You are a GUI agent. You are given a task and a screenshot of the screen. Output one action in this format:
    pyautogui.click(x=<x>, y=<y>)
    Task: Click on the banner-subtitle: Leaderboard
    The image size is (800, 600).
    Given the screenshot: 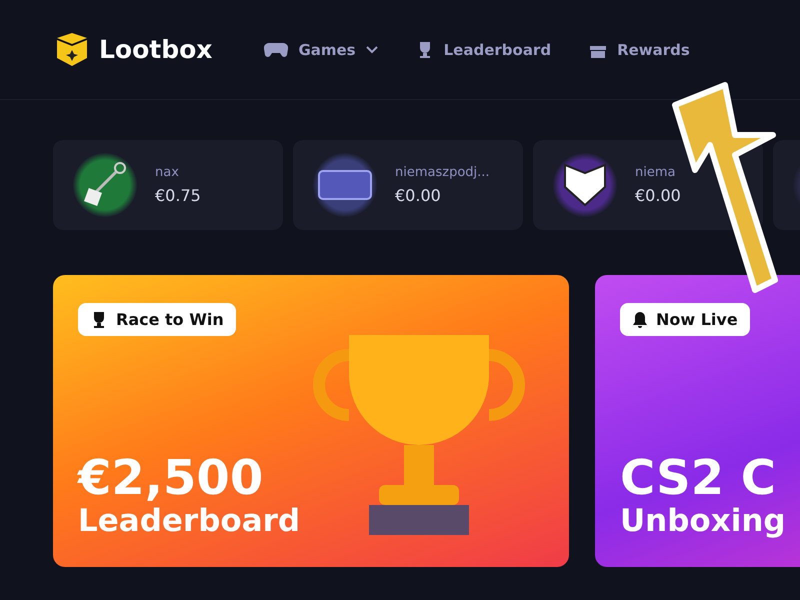 What is the action you would take?
    pyautogui.click(x=190, y=521)
    